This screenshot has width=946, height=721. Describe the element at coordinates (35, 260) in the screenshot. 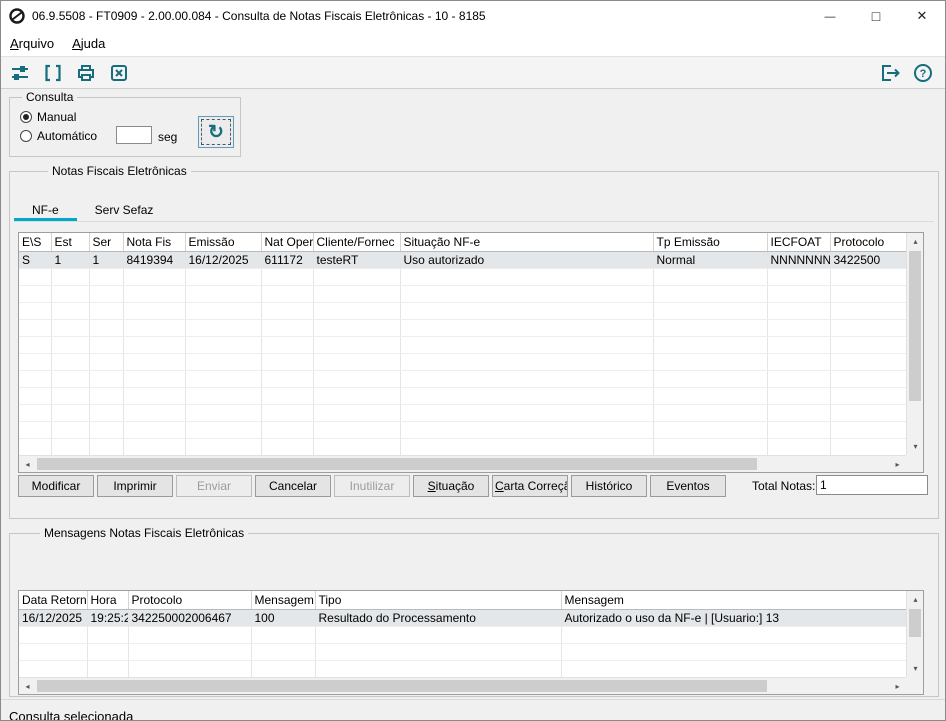

I see `grid-cell: S` at that location.